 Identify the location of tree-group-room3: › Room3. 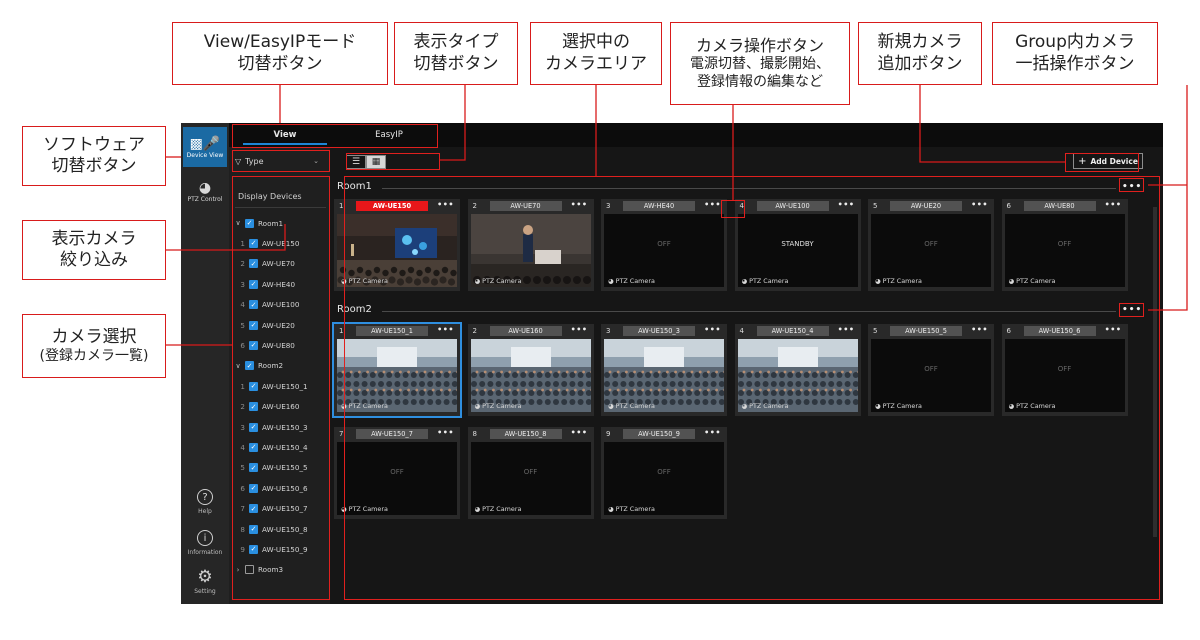
(279, 570).